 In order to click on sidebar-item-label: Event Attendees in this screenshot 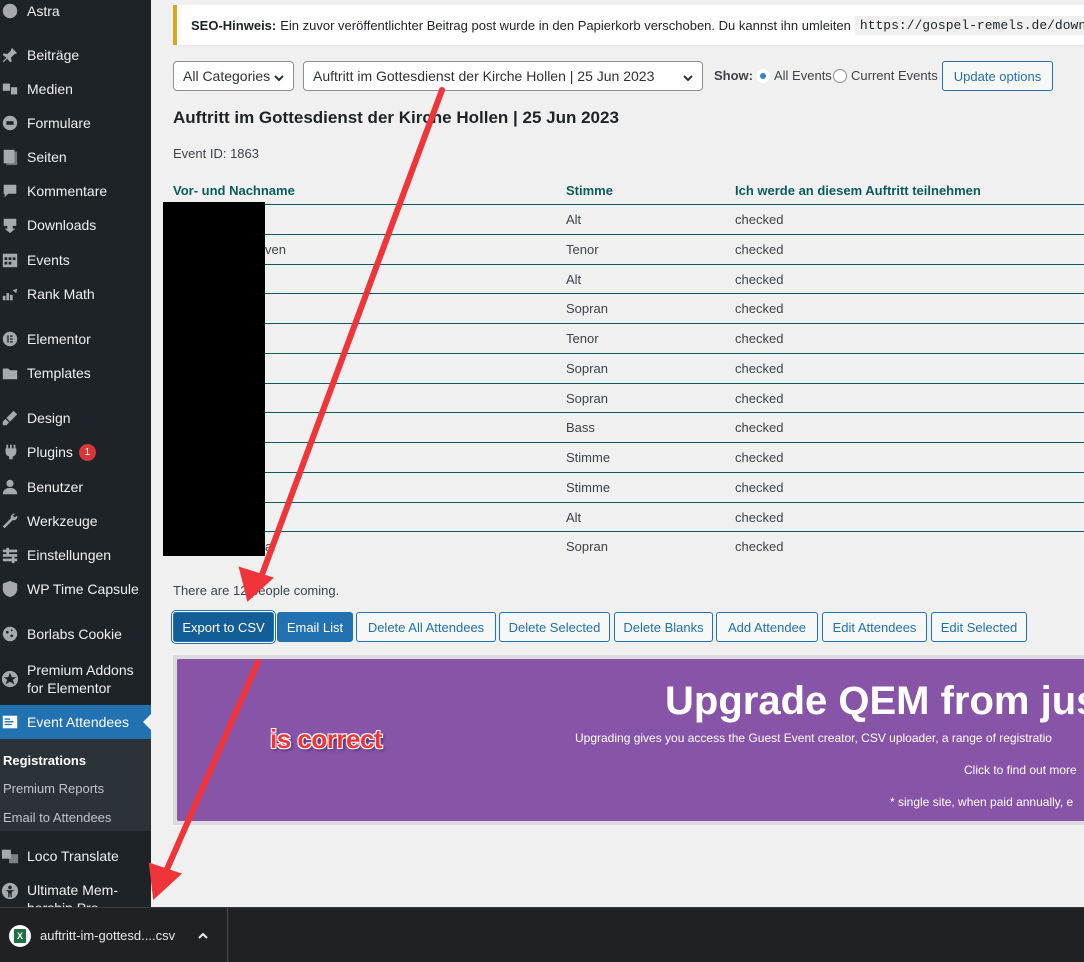, I will do `click(78, 722)`.